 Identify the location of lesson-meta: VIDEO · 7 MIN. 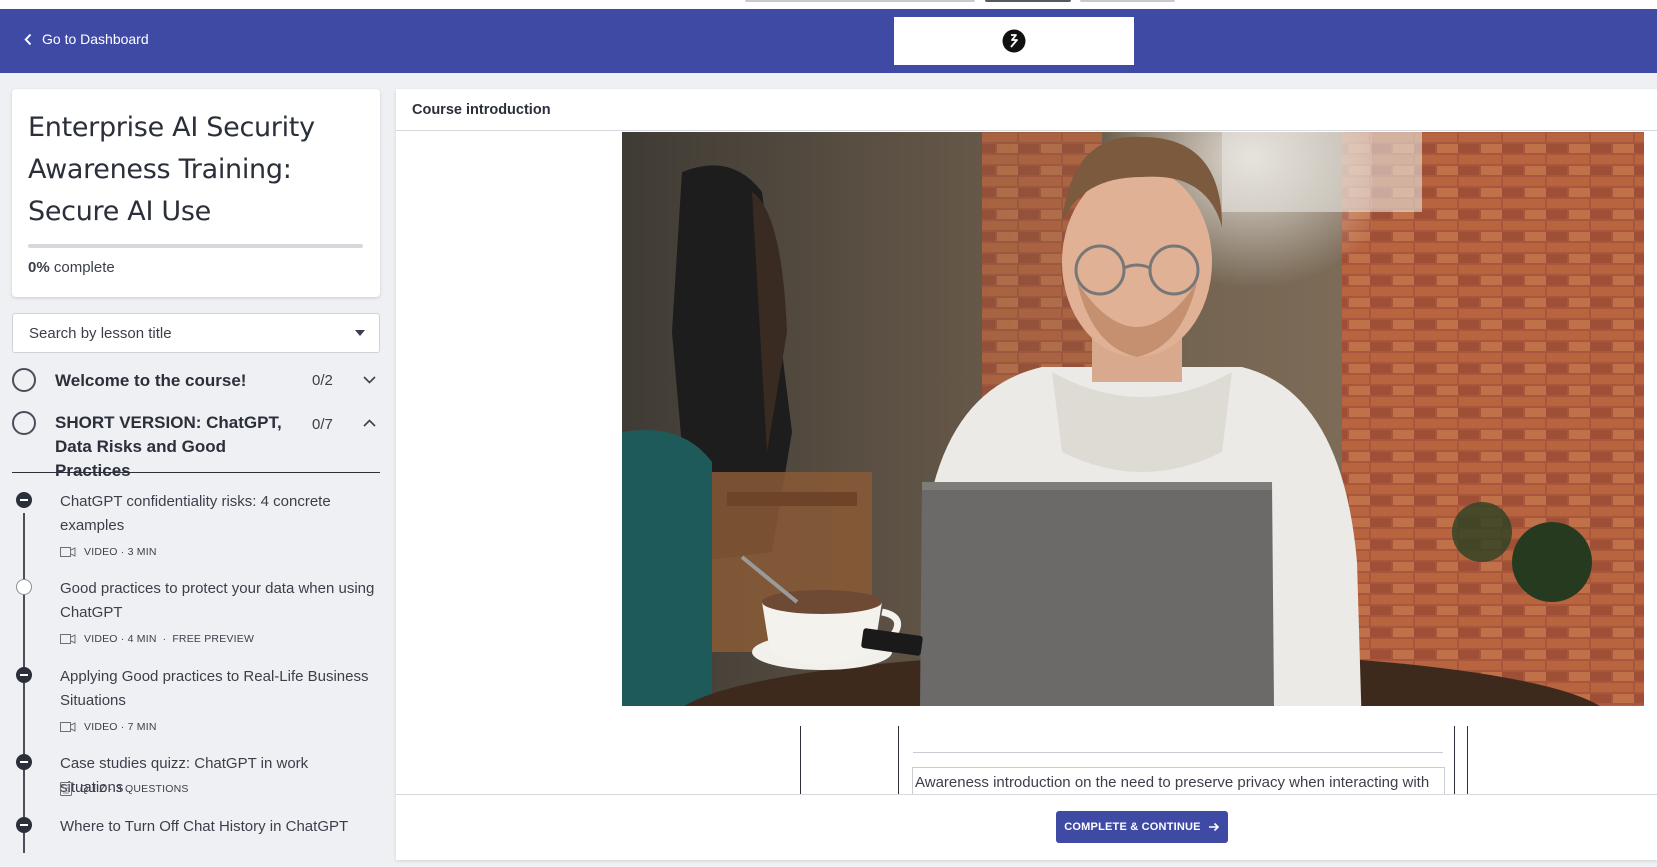
(108, 727).